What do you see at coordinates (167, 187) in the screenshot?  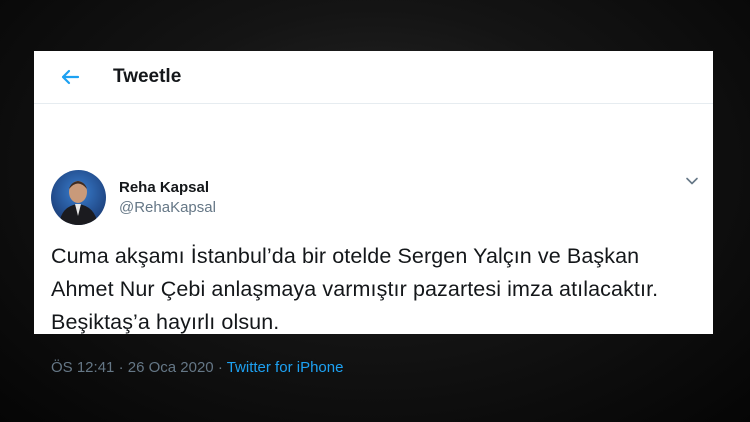 I see `author-name: Reha Kapsal` at bounding box center [167, 187].